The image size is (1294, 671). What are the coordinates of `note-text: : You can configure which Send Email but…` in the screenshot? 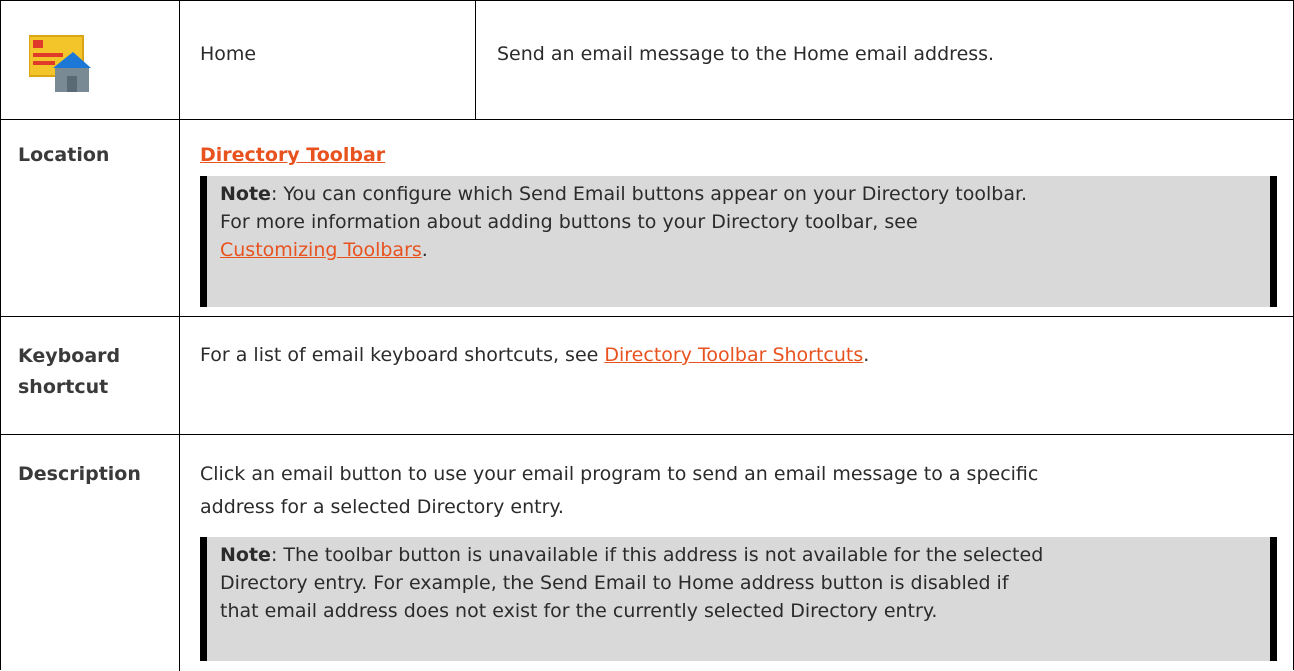 It's located at (649, 194).